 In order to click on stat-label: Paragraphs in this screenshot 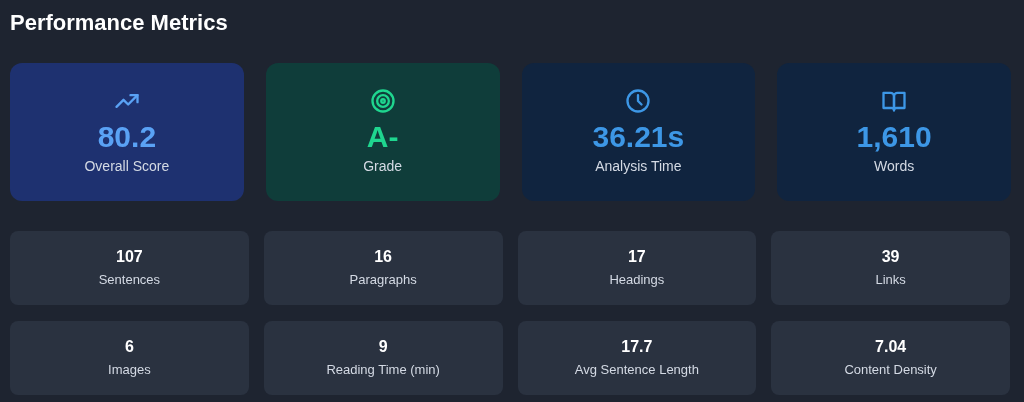, I will do `click(383, 280)`.